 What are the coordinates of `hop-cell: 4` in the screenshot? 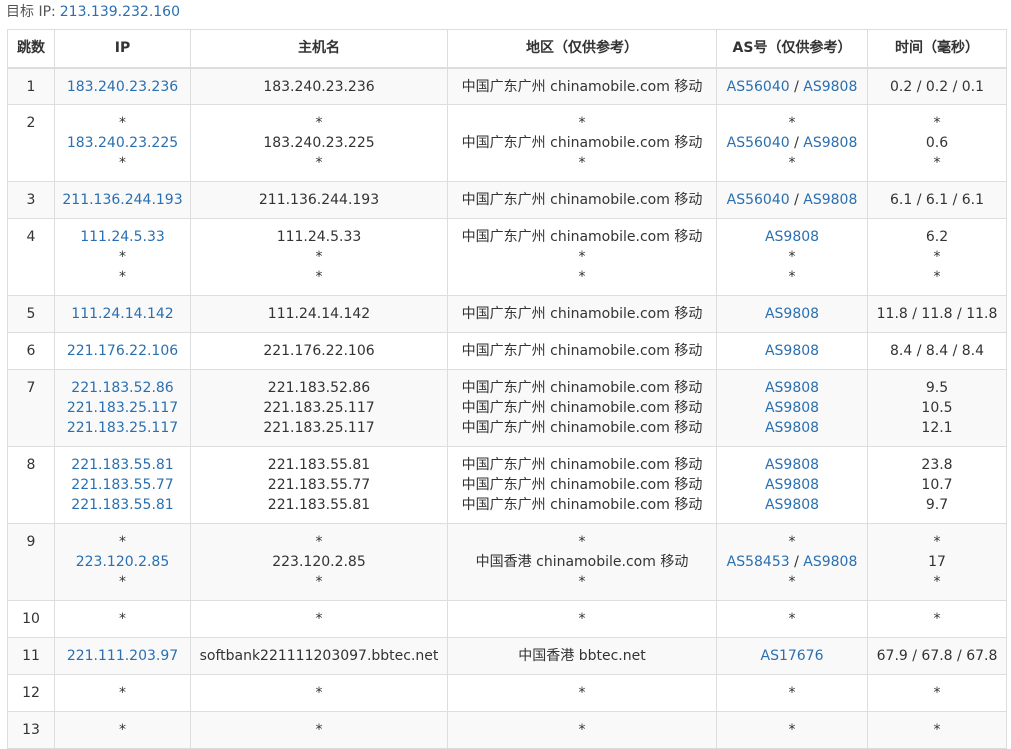 It's located at (31, 257).